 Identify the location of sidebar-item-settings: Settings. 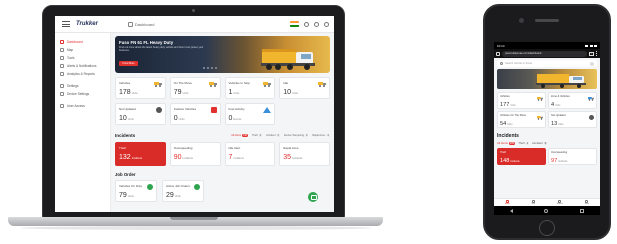
(85, 86).